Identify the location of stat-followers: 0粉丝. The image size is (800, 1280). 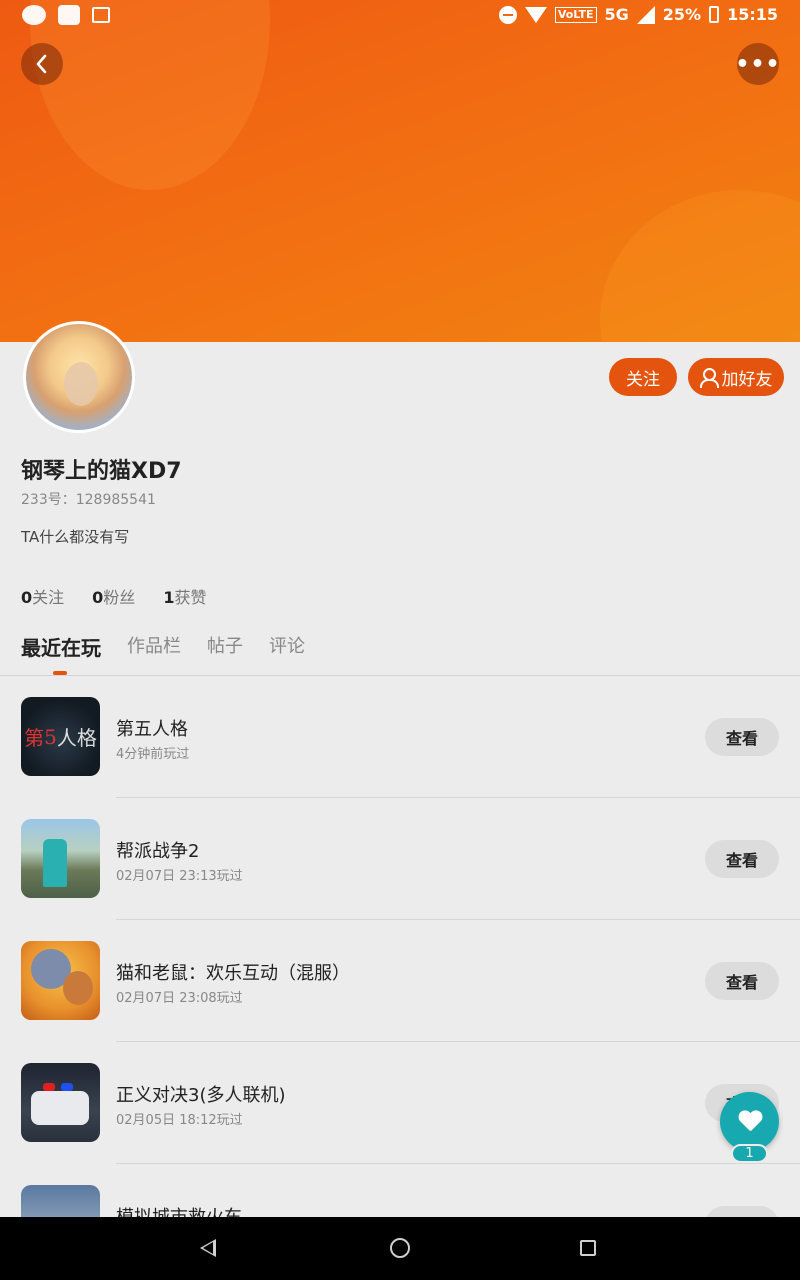
(113, 596).